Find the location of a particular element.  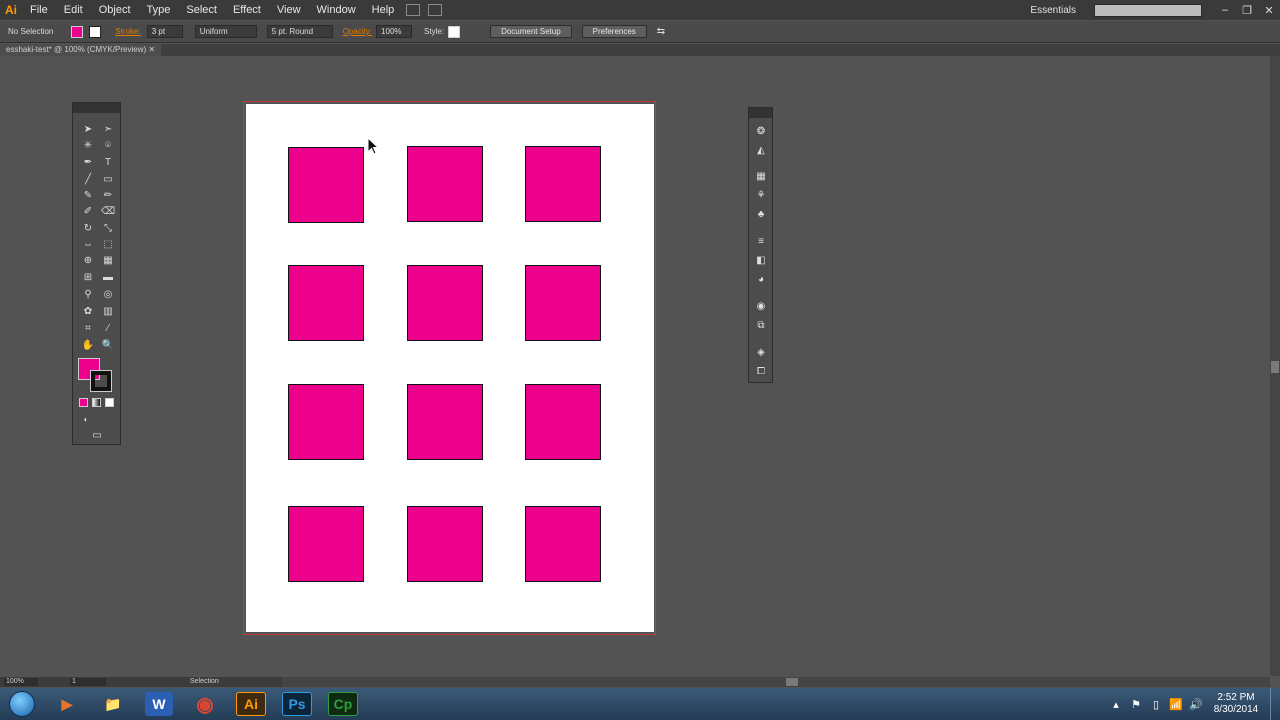

taskbar-chrome: ◉ is located at coordinates (205, 704).